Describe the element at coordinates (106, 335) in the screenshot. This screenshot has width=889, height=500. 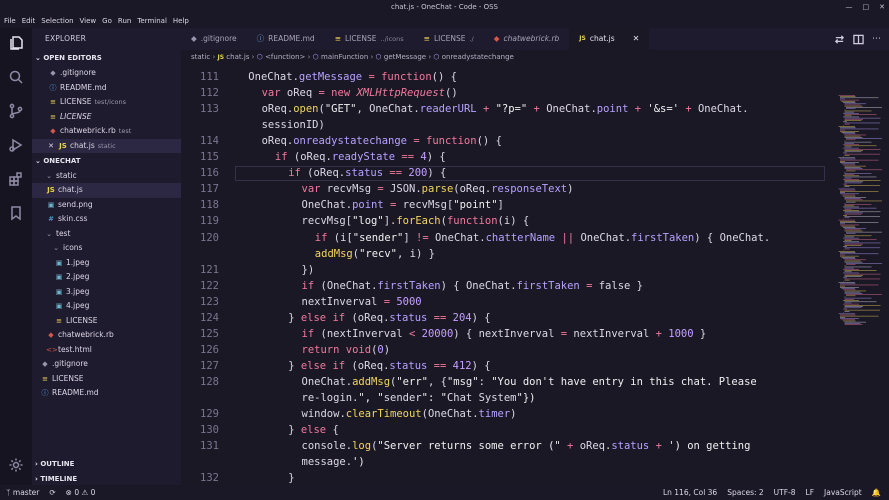
I see `tree-item: ◆ chatwebrick.rb` at that location.